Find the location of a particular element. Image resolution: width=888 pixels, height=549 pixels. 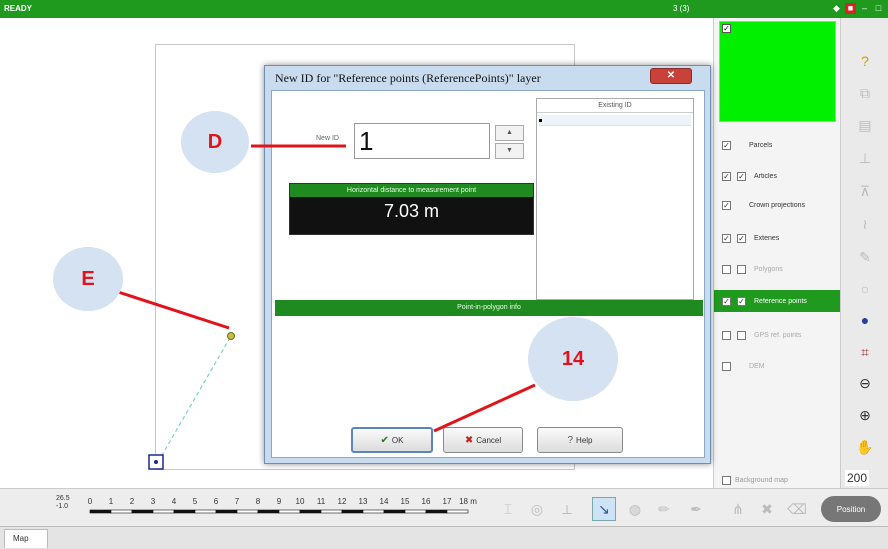

help-label: Help is located at coordinates (584, 440).